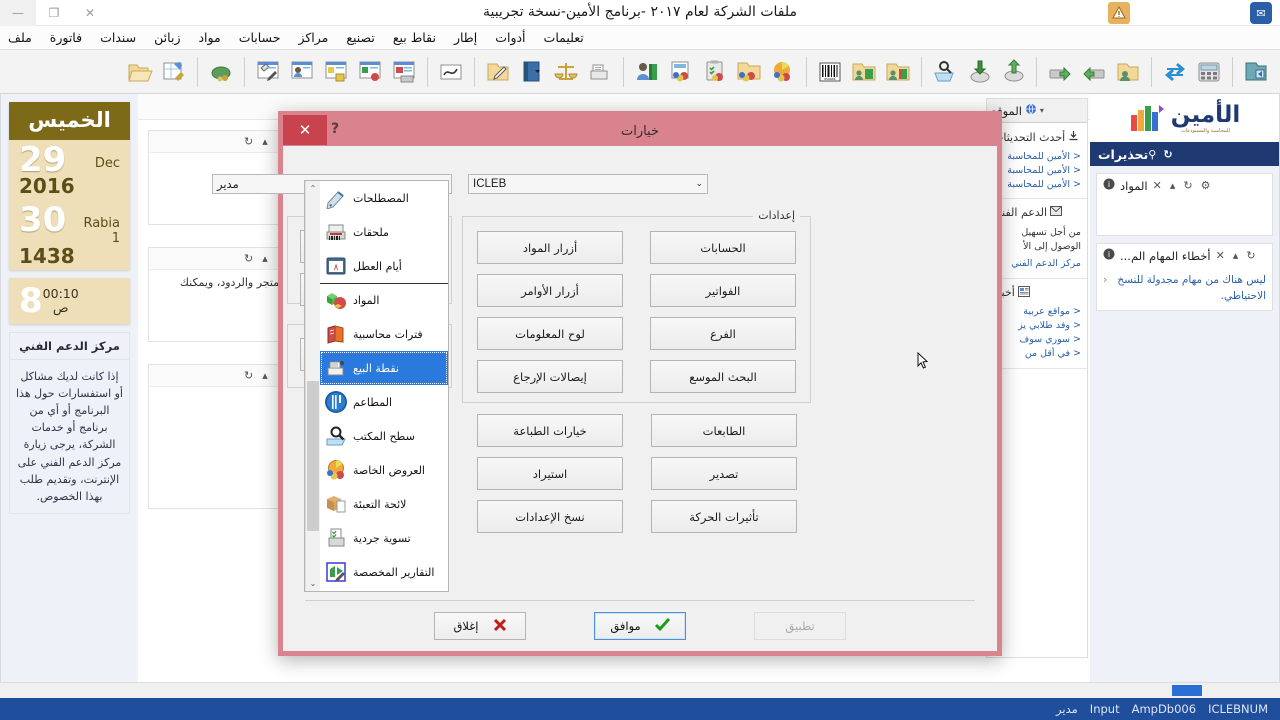 The height and width of the screenshot is (720, 1280). Describe the element at coordinates (1209, 72) in the screenshot. I see `calculator-icon` at that location.